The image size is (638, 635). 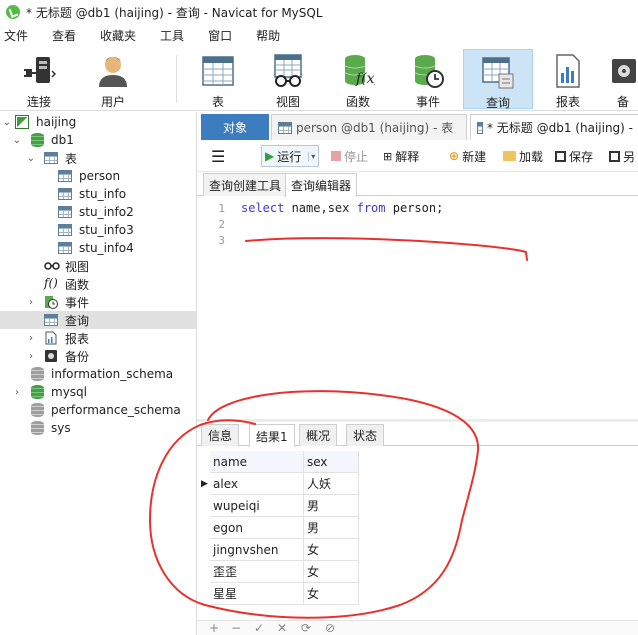 I want to click on load-button: 加载, so click(x=523, y=156).